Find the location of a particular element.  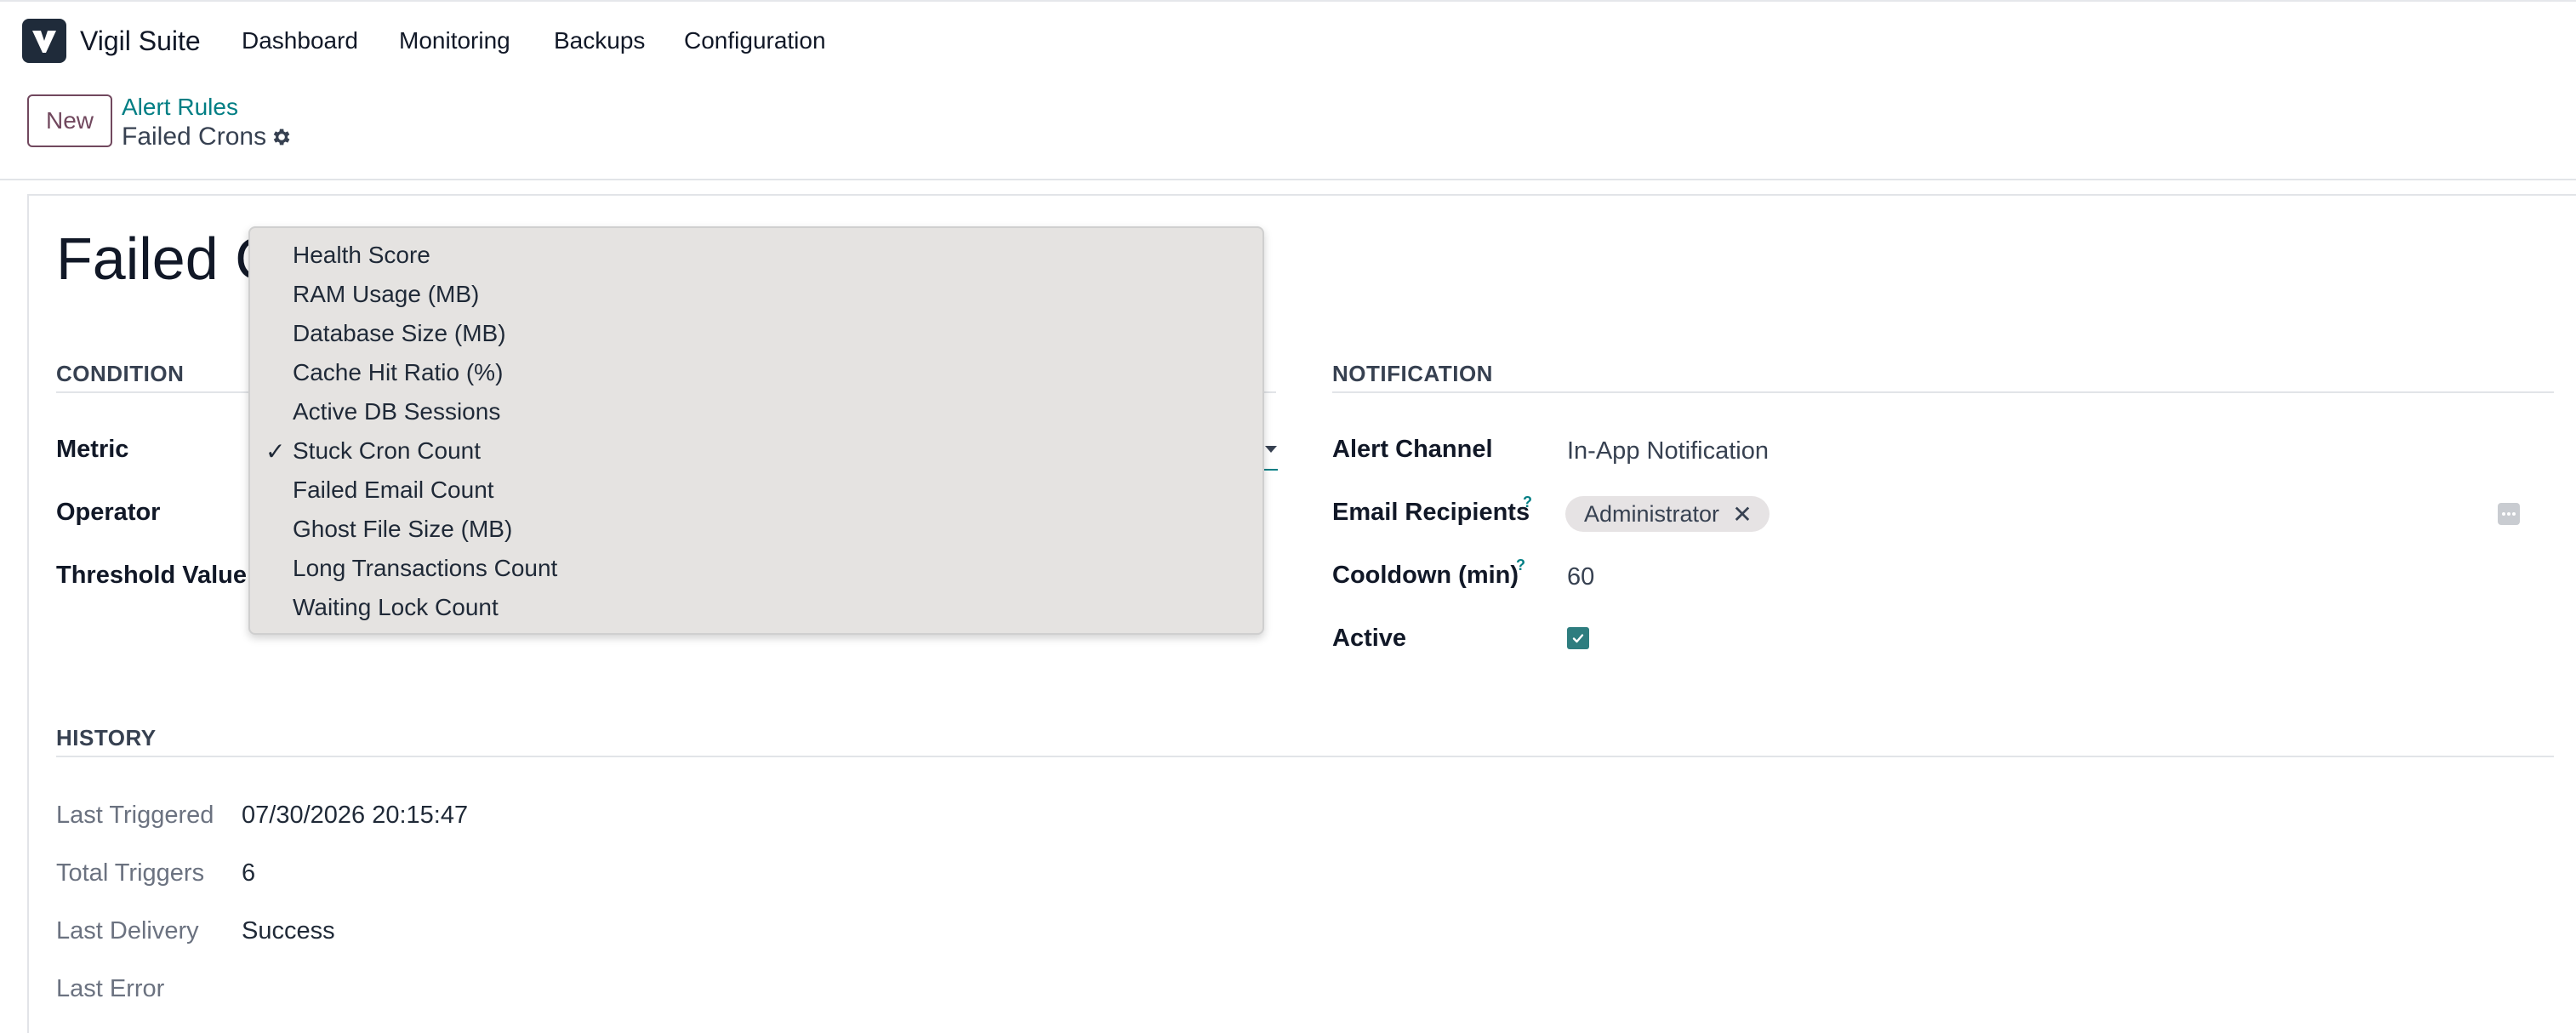

last-delivery-value: Success is located at coordinates (288, 931).